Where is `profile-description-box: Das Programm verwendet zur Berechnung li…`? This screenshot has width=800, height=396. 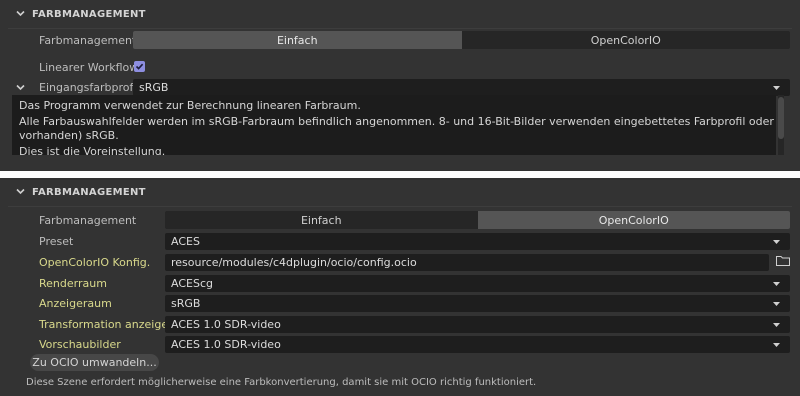
profile-description-box: Das Programm verwendet zur Berechnung li… is located at coordinates (394, 125).